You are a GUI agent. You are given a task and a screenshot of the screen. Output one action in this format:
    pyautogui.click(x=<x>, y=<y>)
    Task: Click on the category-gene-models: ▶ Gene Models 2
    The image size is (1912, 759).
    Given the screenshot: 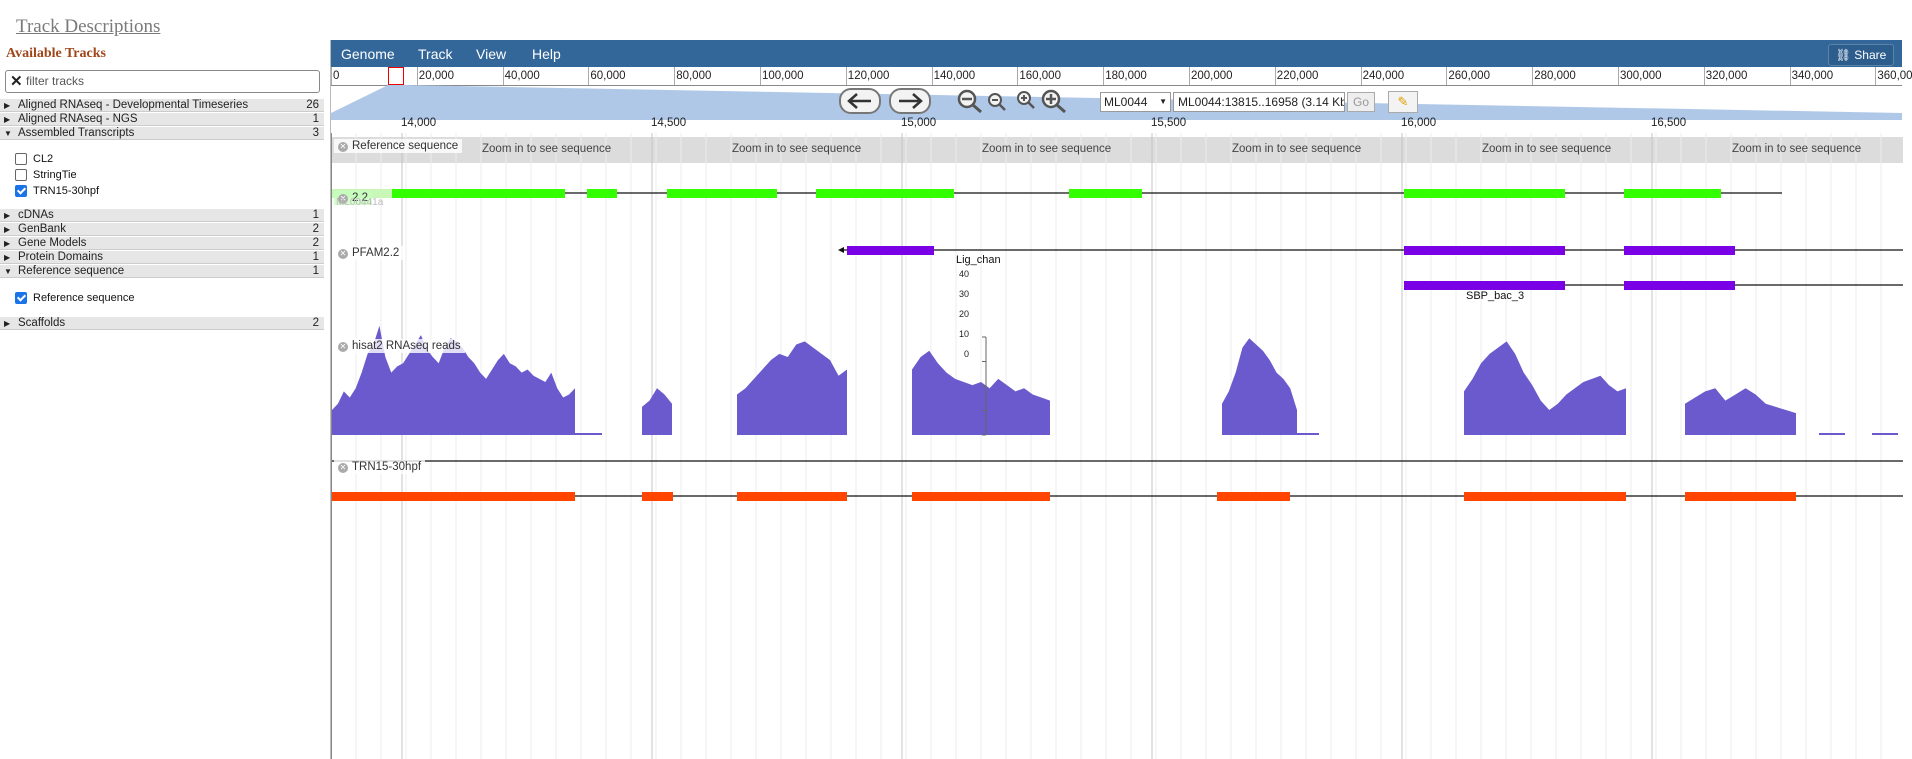 What is the action you would take?
    pyautogui.click(x=162, y=243)
    